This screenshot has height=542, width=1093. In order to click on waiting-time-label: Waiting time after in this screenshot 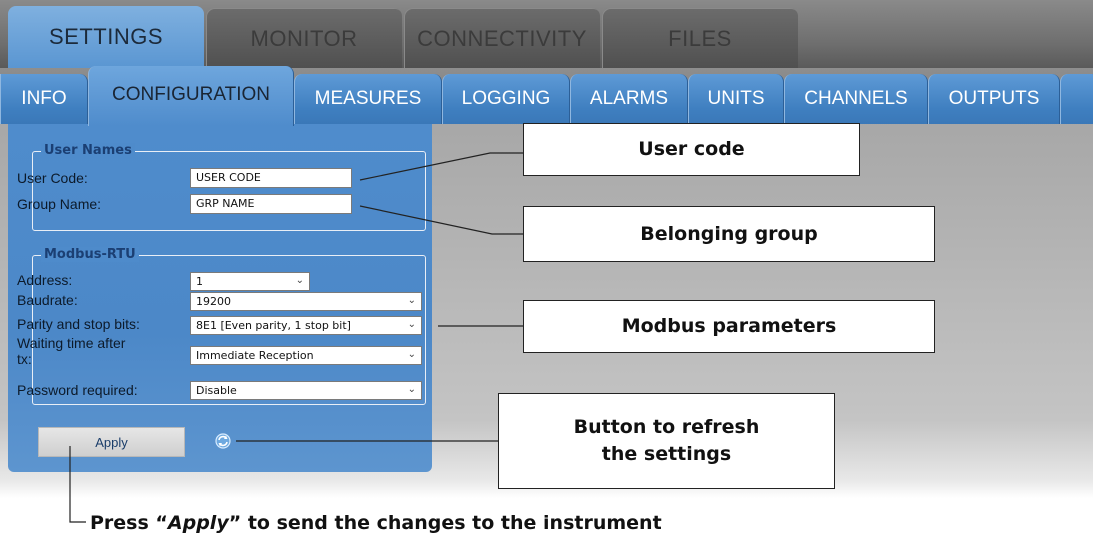, I will do `click(71, 343)`.